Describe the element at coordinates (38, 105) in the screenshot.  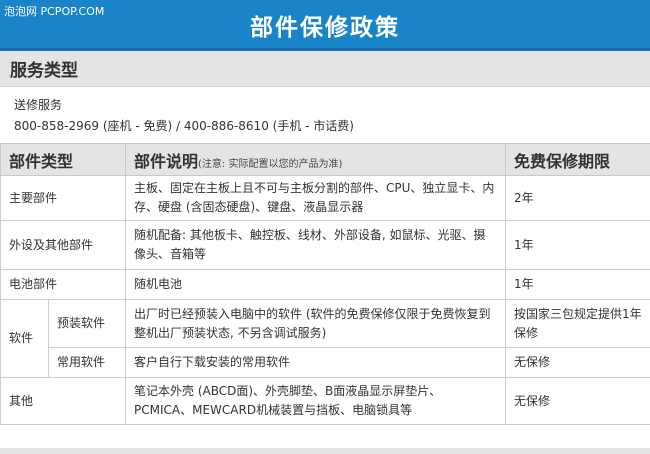
I see `service-type-text: 送修服务` at that location.